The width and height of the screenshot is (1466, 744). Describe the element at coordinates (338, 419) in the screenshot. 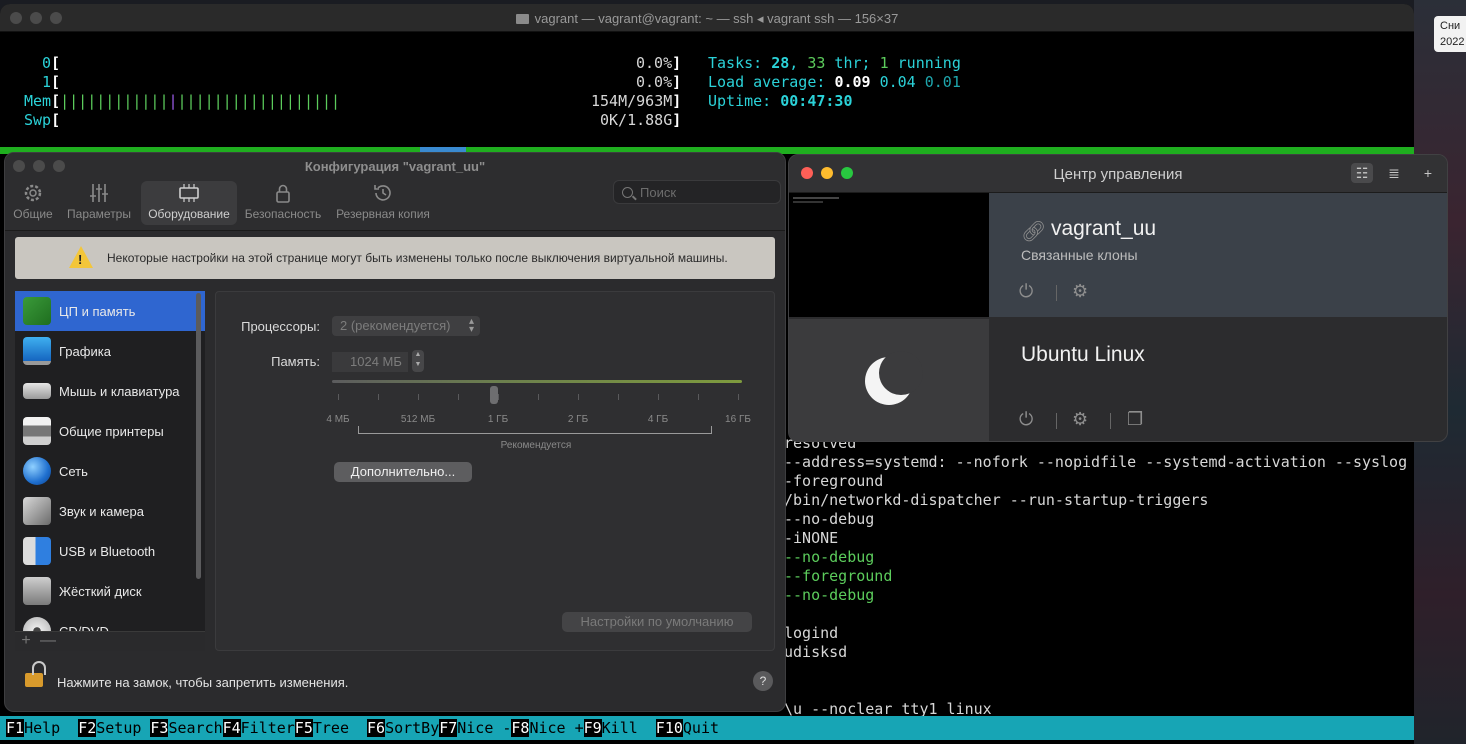

I see `scale-label: 4 МБ` at that location.